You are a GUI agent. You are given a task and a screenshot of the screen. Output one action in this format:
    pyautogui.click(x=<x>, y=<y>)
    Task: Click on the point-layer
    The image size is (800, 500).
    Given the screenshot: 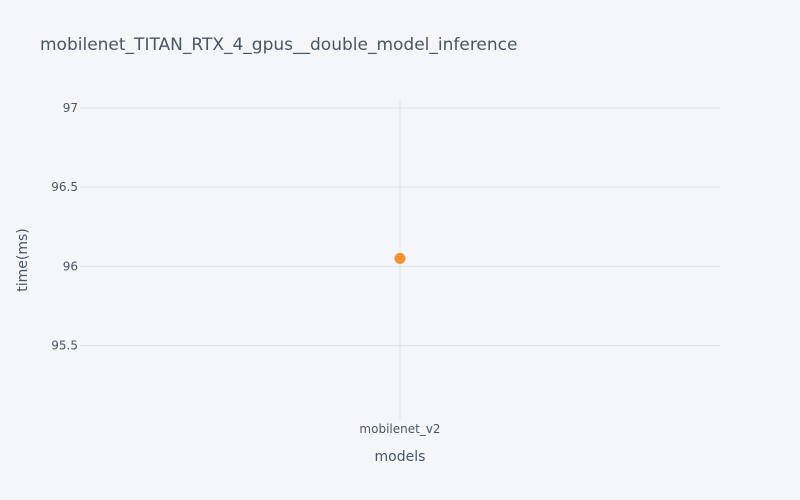 What is the action you would take?
    pyautogui.click(x=400, y=258)
    